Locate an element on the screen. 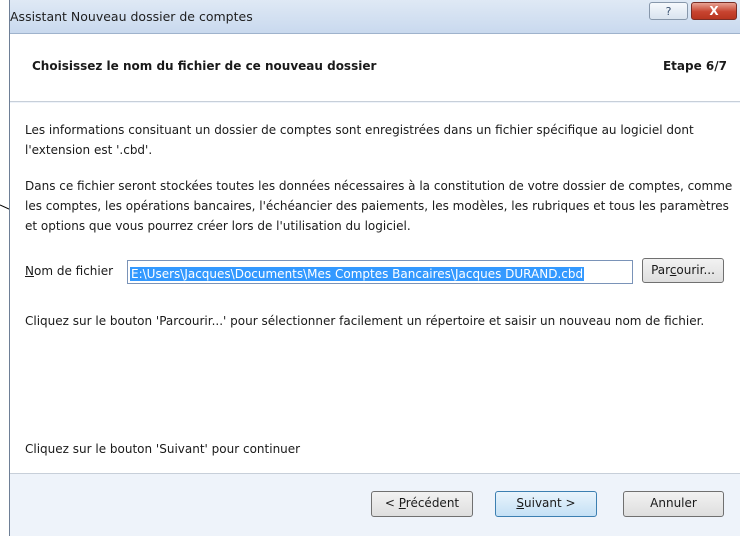 This screenshot has width=740, height=536. cancel-button: Annuler is located at coordinates (673, 504).